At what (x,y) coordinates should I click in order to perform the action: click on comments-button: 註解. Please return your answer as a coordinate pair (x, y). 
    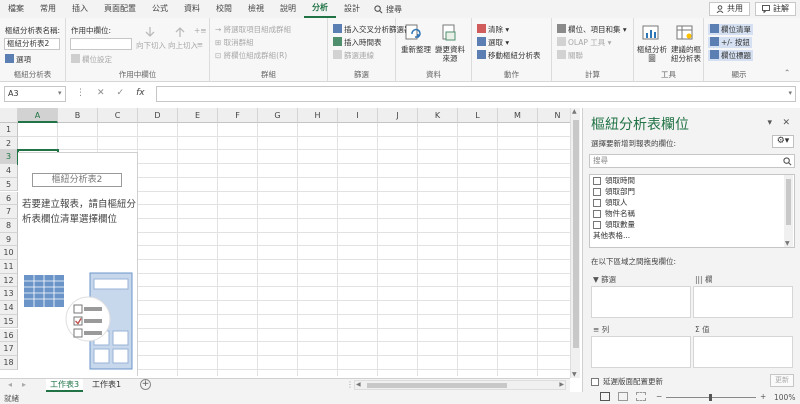
    Looking at the image, I should click on (775, 9).